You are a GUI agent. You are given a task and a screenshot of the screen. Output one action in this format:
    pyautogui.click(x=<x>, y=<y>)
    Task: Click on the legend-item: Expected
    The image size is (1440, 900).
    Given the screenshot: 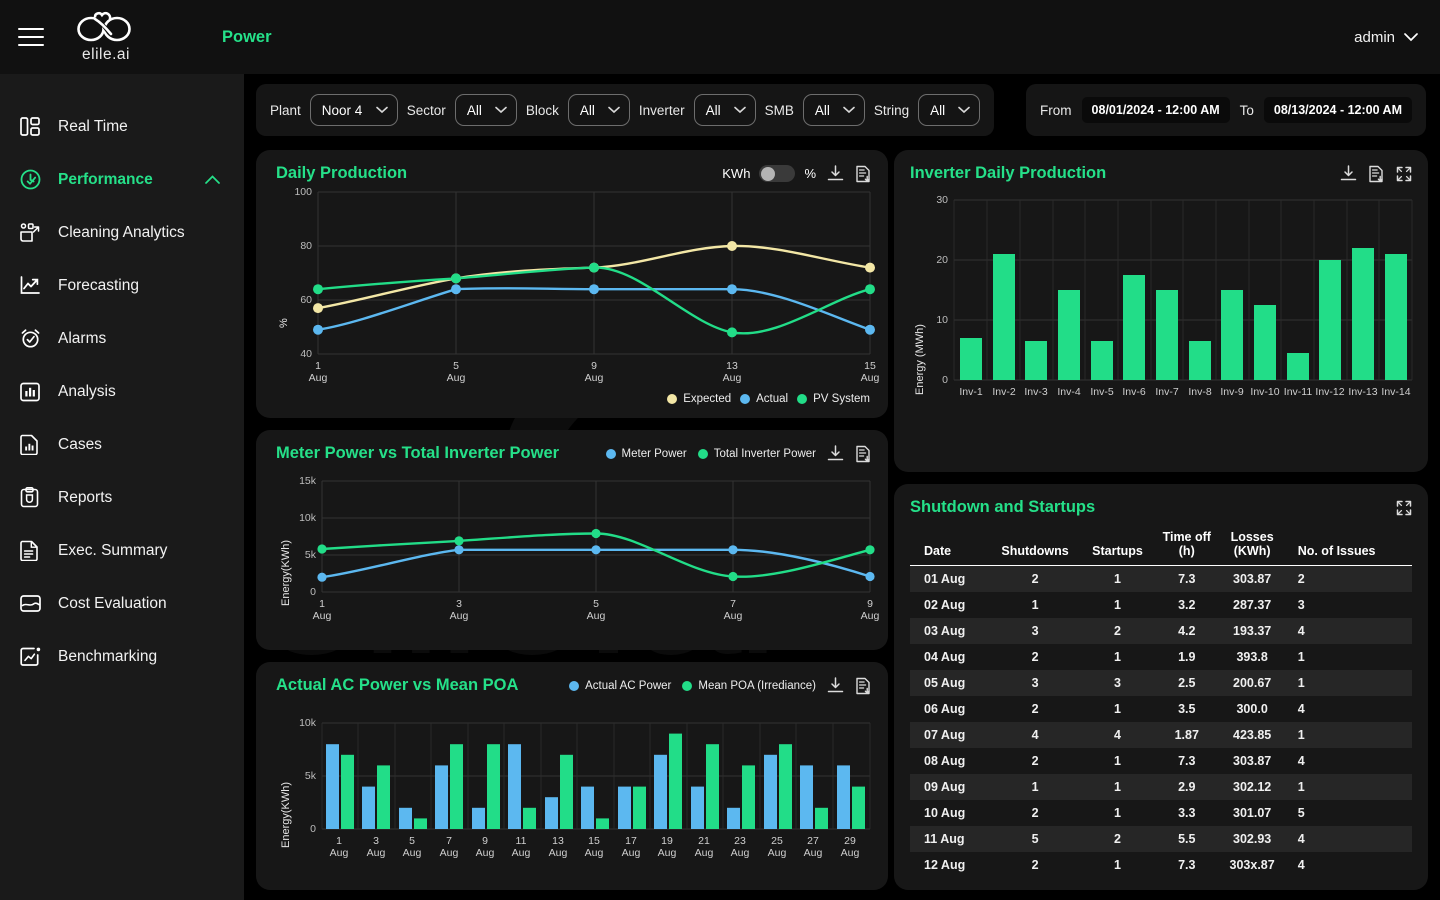 What is the action you would take?
    pyautogui.click(x=699, y=399)
    